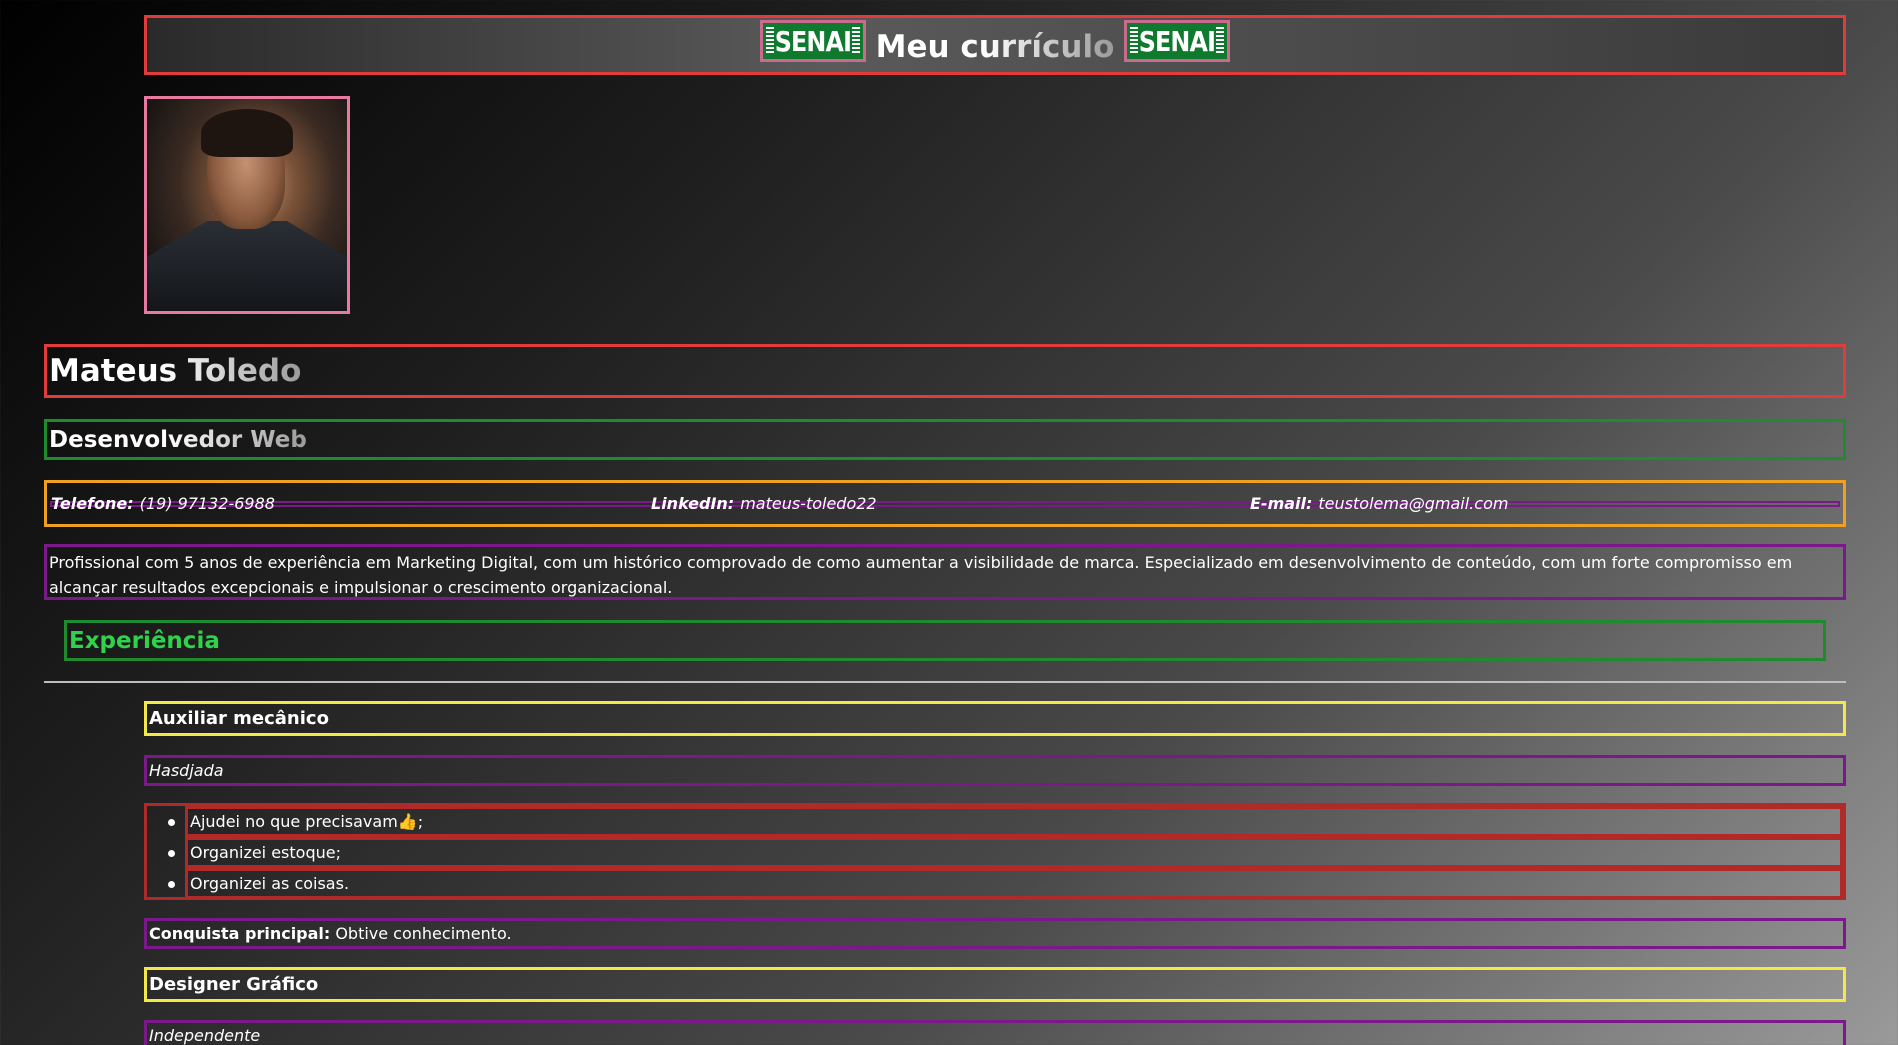 The height and width of the screenshot is (1045, 1898). What do you see at coordinates (808, 503) in the screenshot?
I see `linkedin-value: mateus-toledo22` at bounding box center [808, 503].